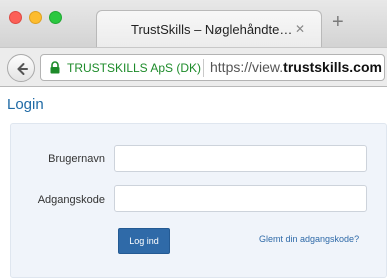  What do you see at coordinates (55, 17) in the screenshot?
I see `zoom-window-icon` at bounding box center [55, 17].